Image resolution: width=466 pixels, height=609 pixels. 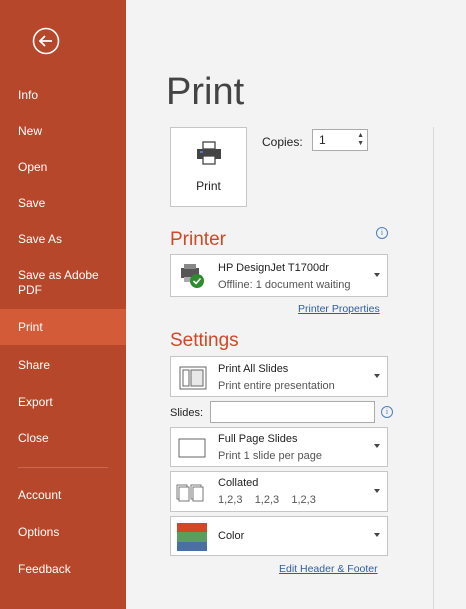 What do you see at coordinates (433, 368) in the screenshot?
I see `preview-divider` at bounding box center [433, 368].